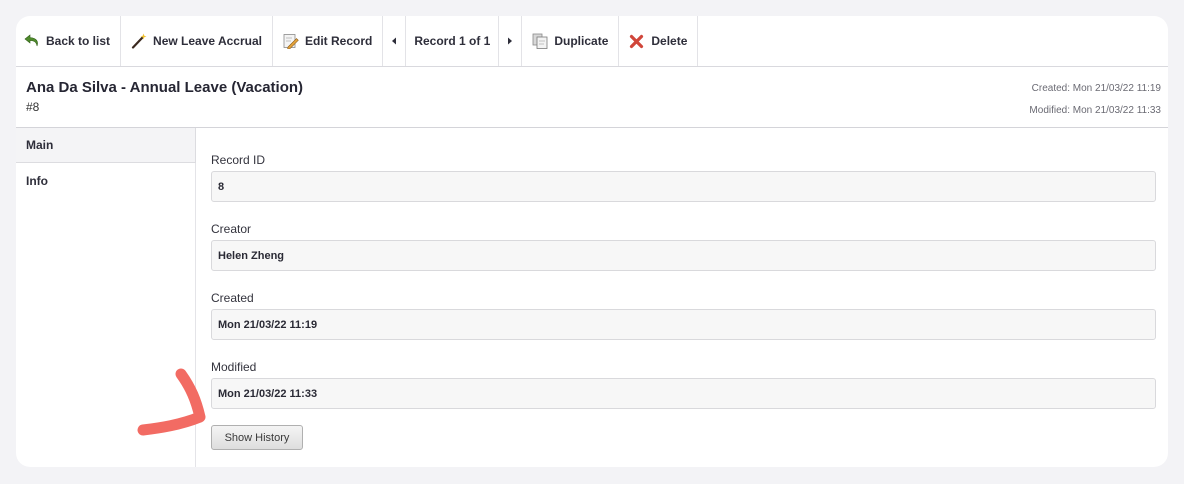 Image resolution: width=1184 pixels, height=484 pixels. Describe the element at coordinates (637, 41) in the screenshot. I see `delete-x-icon` at that location.